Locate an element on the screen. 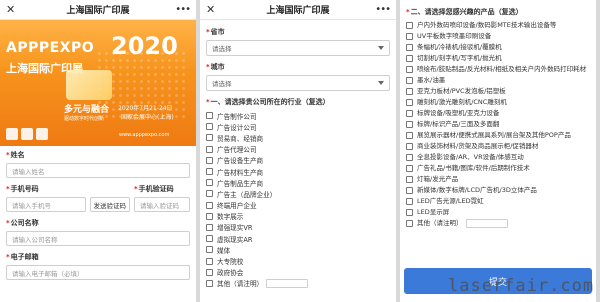 The image size is (600, 302). checkbox-option: 广告礼品/书籍/图库/软件/后期制作技术 is located at coordinates (498, 168).